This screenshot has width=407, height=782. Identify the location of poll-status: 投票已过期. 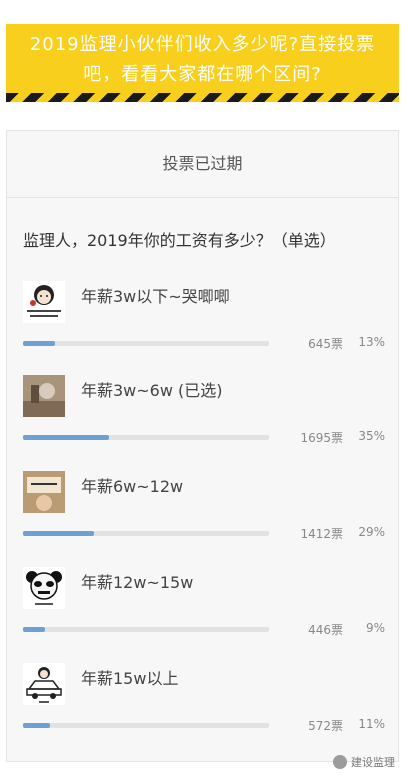
(202, 164).